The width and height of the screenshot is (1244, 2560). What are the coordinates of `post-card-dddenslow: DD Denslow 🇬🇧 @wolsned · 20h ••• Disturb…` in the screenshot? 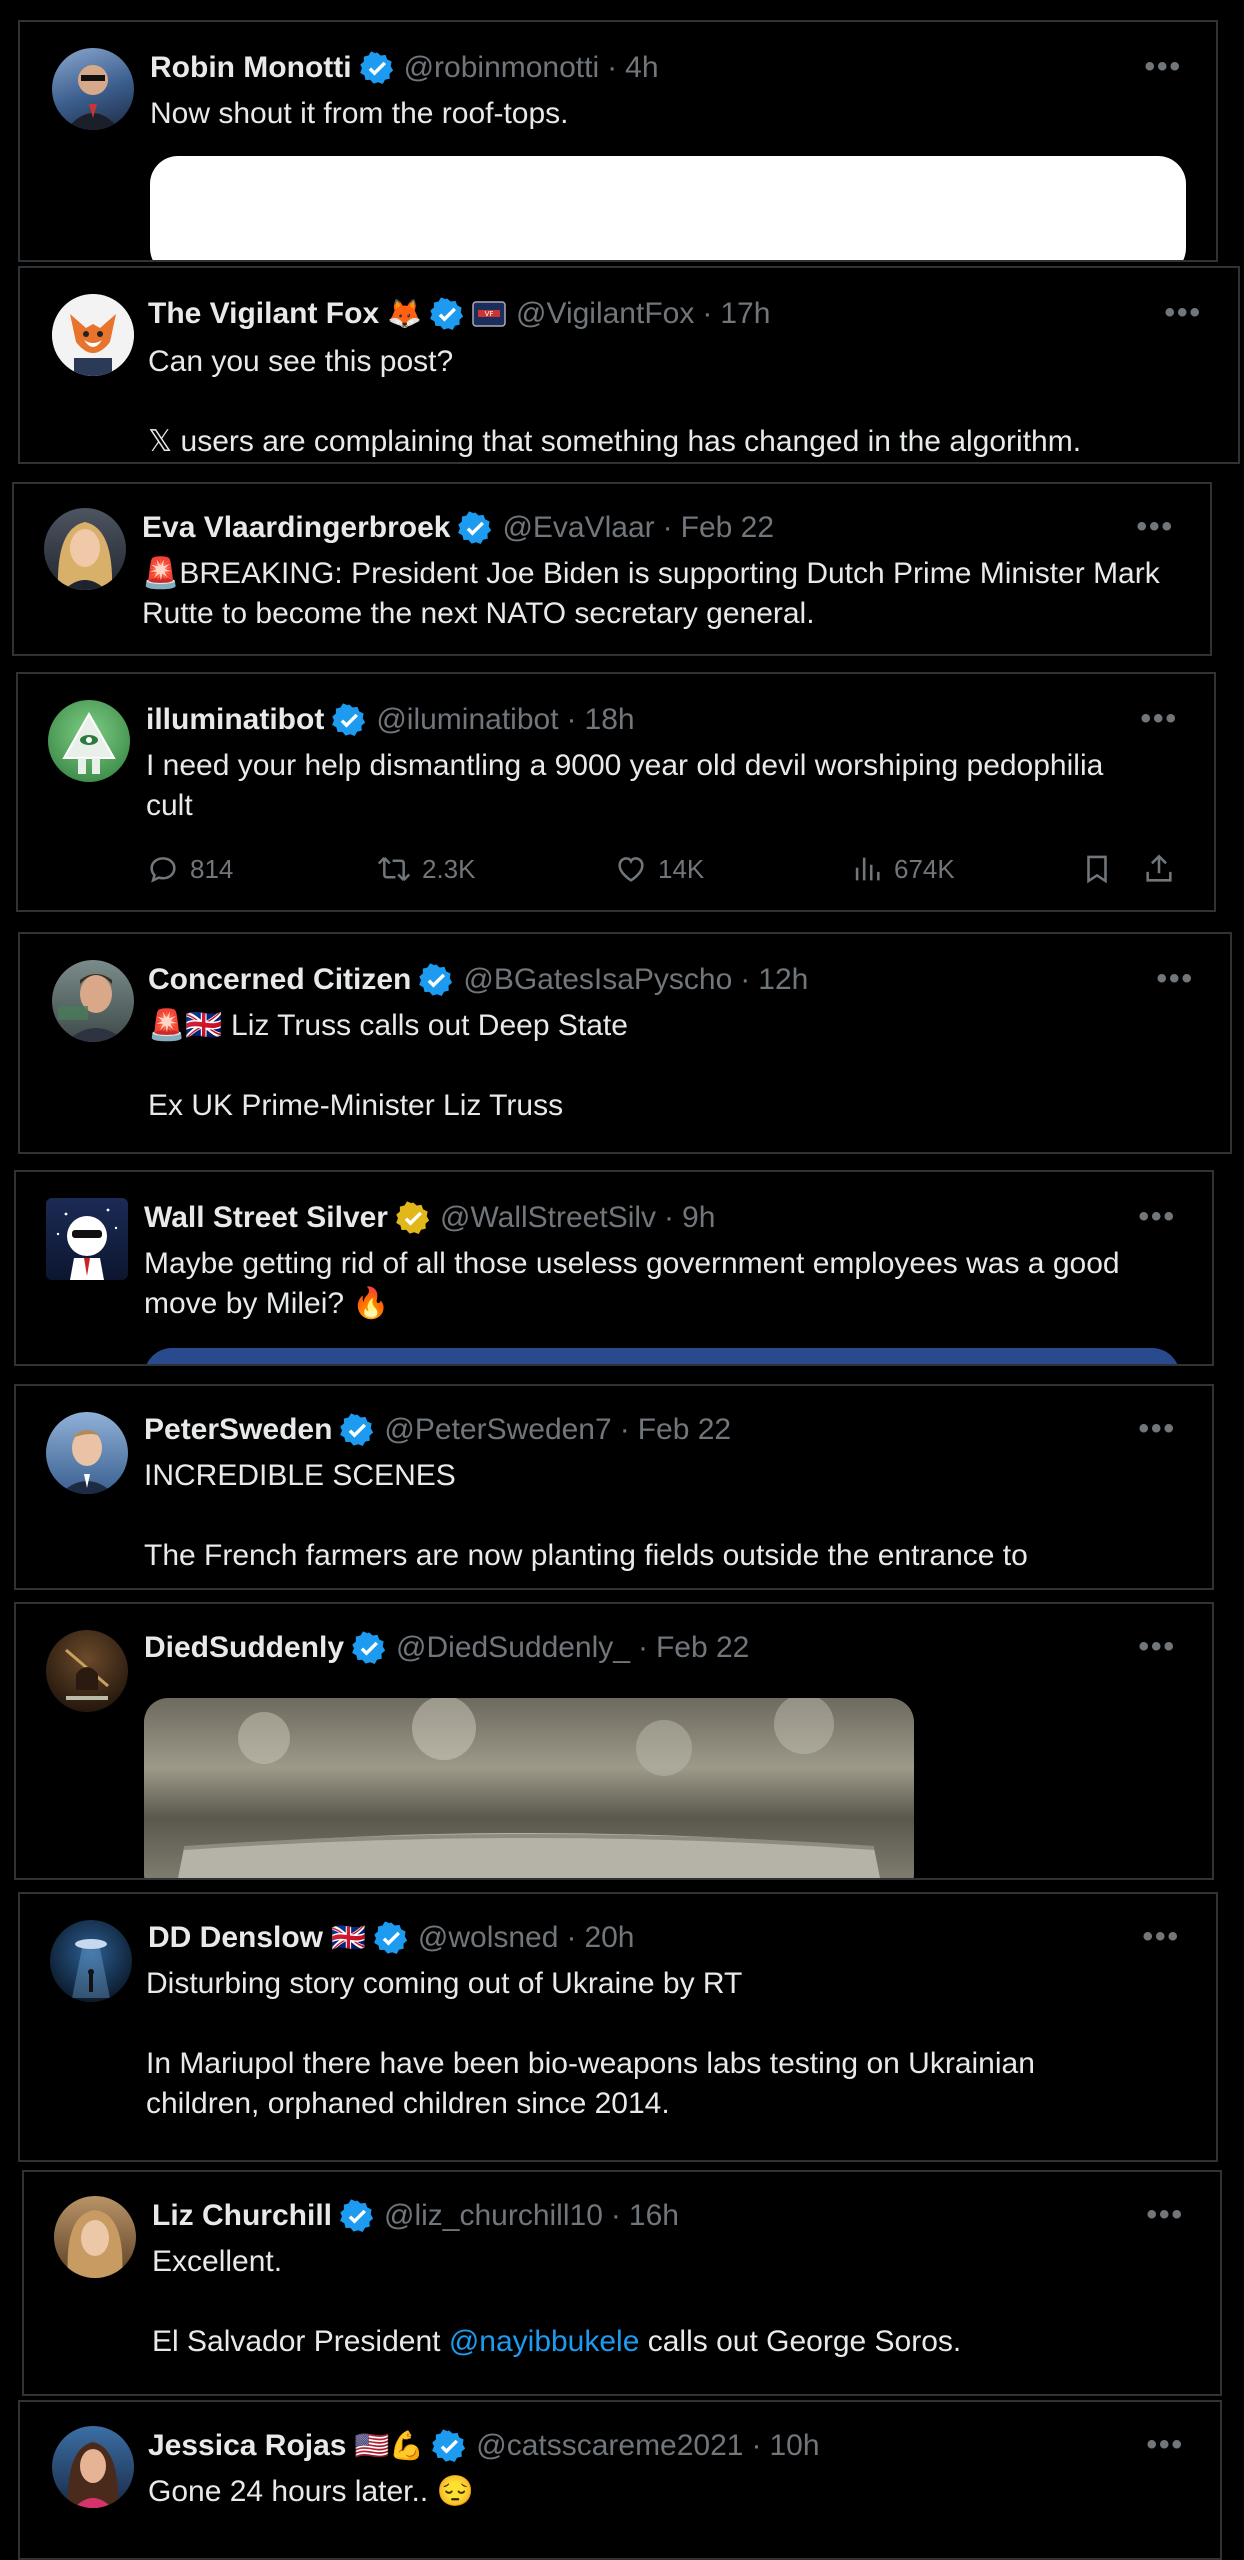 It's located at (618, 2027).